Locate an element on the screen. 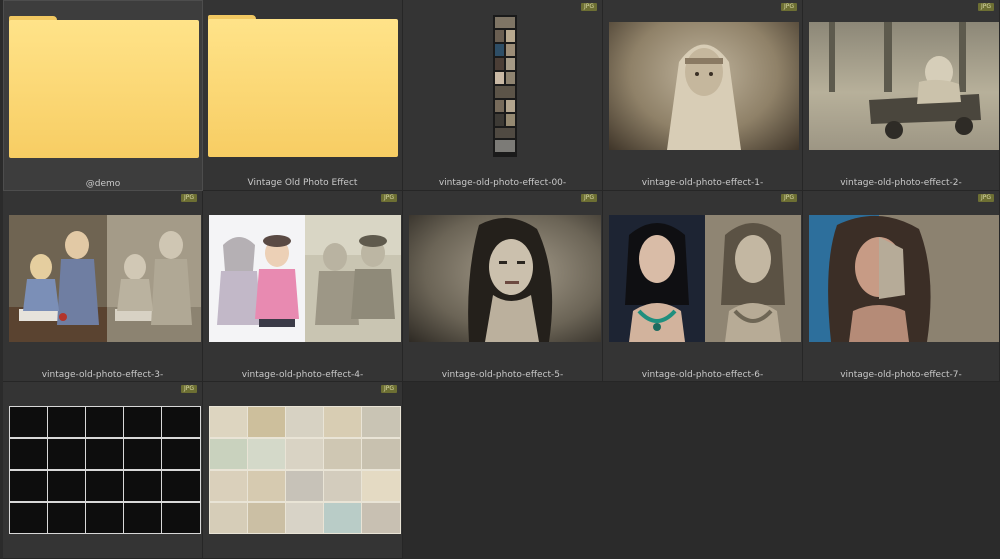 The height and width of the screenshot is (559, 1000). item-label: vintage-old-photo-effect-1- is located at coordinates (702, 183).